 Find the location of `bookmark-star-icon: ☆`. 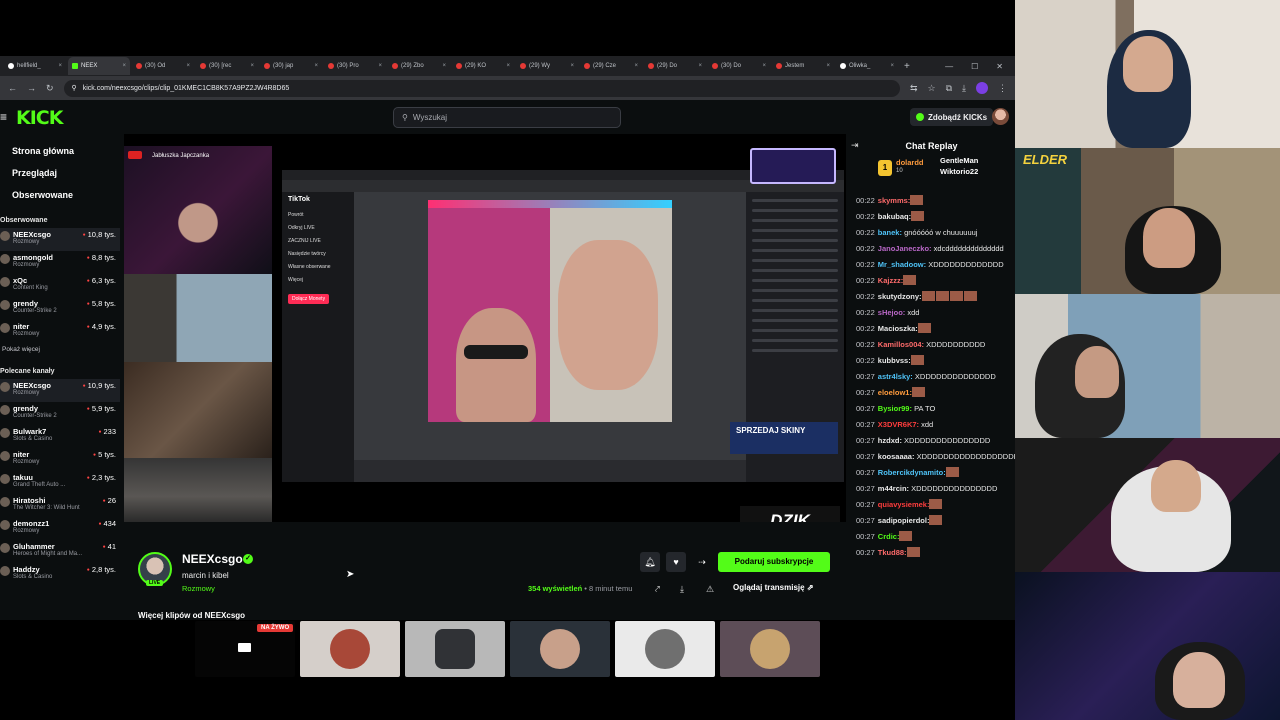

bookmark-star-icon: ☆ is located at coordinates (932, 88).